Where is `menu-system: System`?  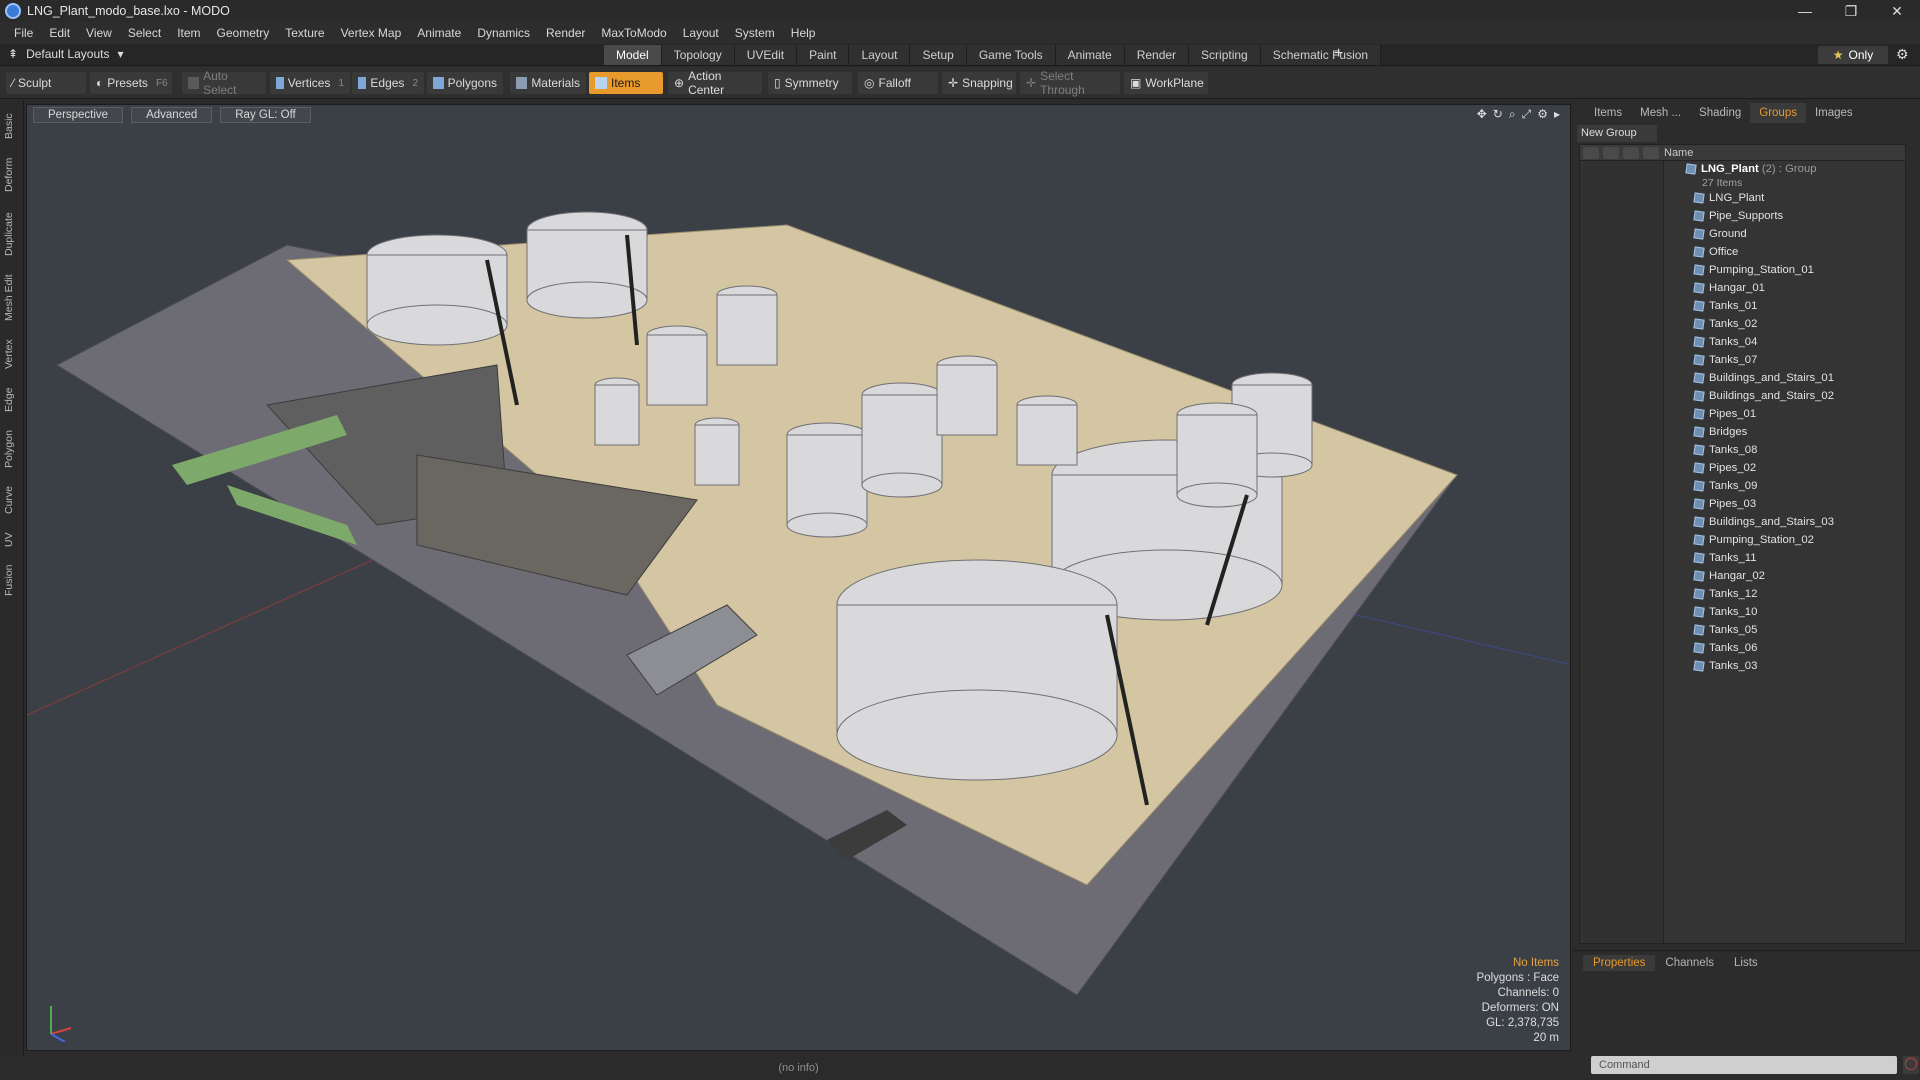
menu-system: System is located at coordinates (755, 33).